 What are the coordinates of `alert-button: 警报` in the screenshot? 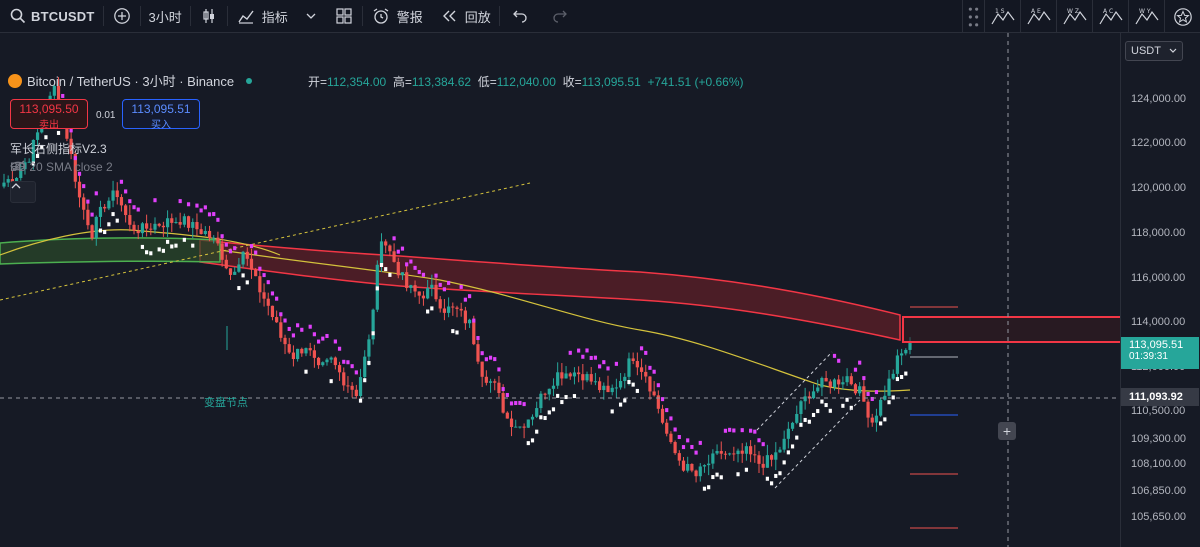 It's located at (397, 16).